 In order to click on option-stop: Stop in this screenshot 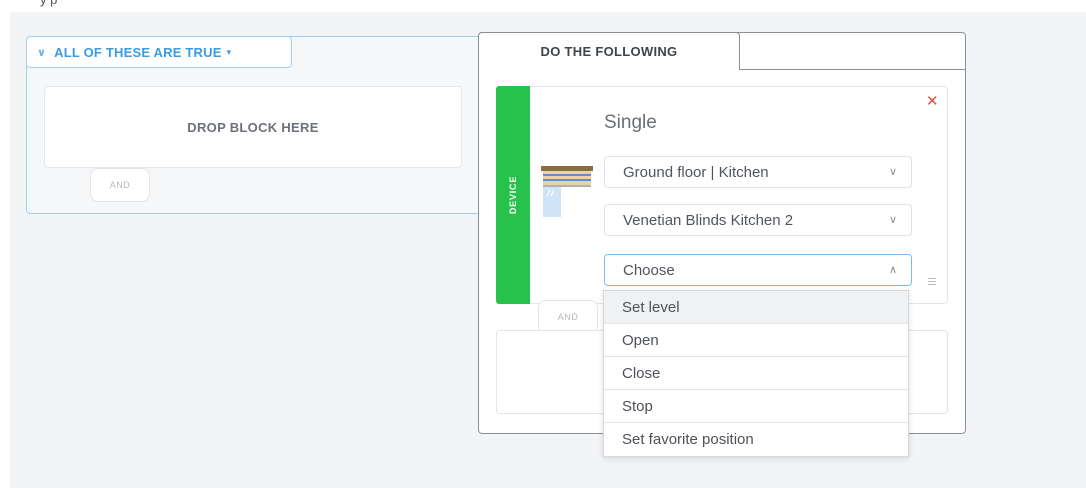, I will do `click(756, 406)`.